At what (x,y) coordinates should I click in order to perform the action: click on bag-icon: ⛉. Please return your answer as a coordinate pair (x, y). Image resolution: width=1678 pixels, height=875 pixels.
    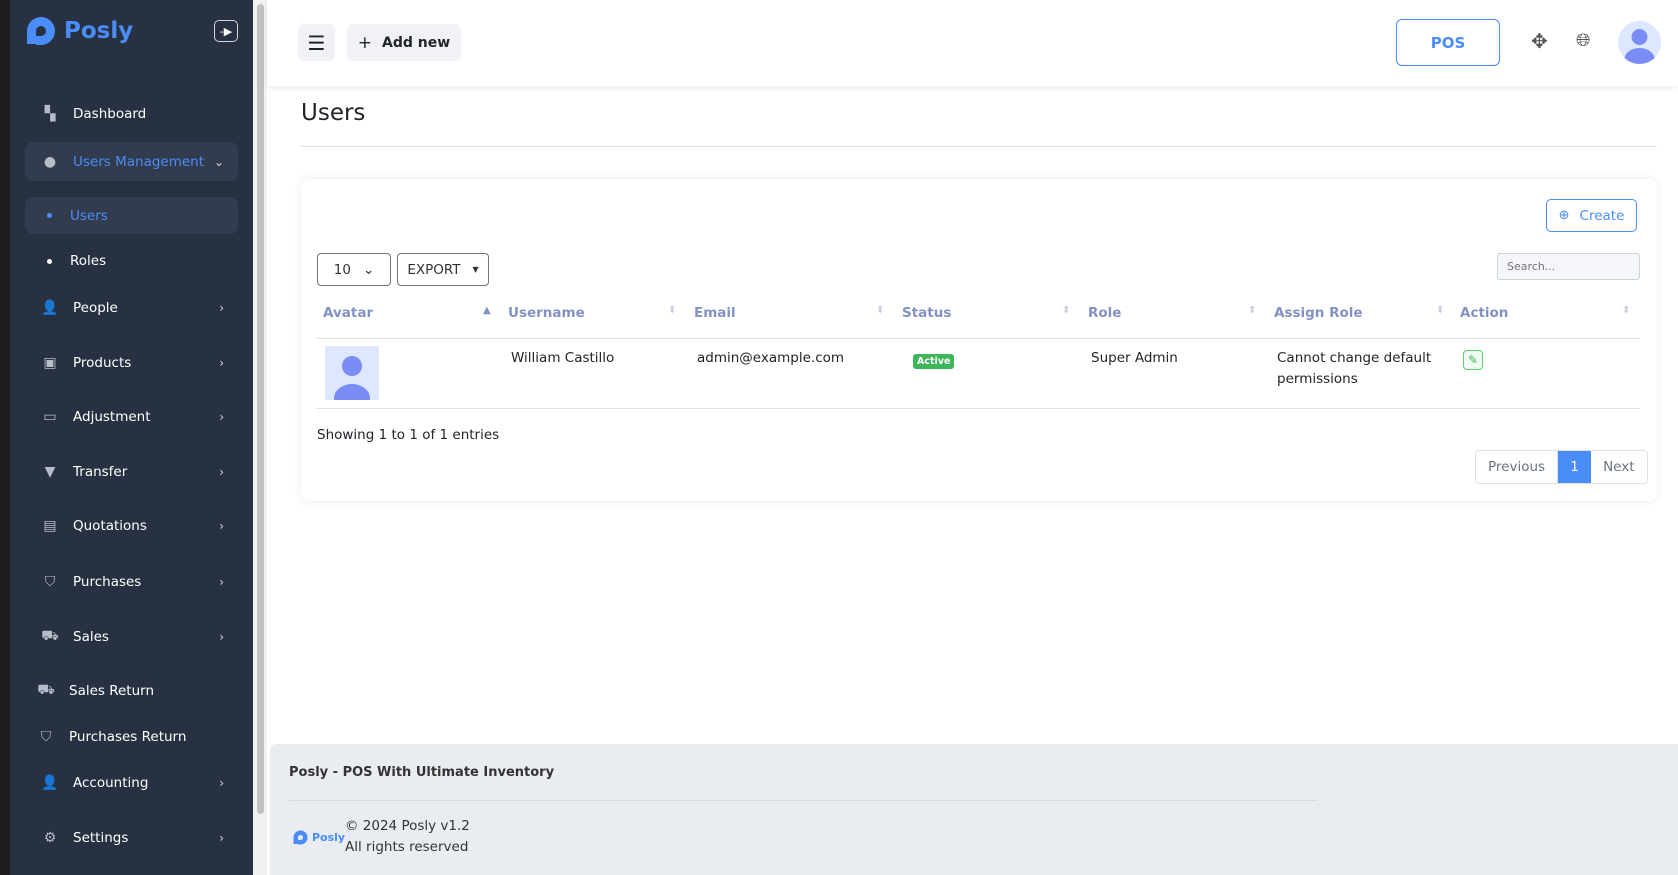
    Looking at the image, I should click on (50, 582).